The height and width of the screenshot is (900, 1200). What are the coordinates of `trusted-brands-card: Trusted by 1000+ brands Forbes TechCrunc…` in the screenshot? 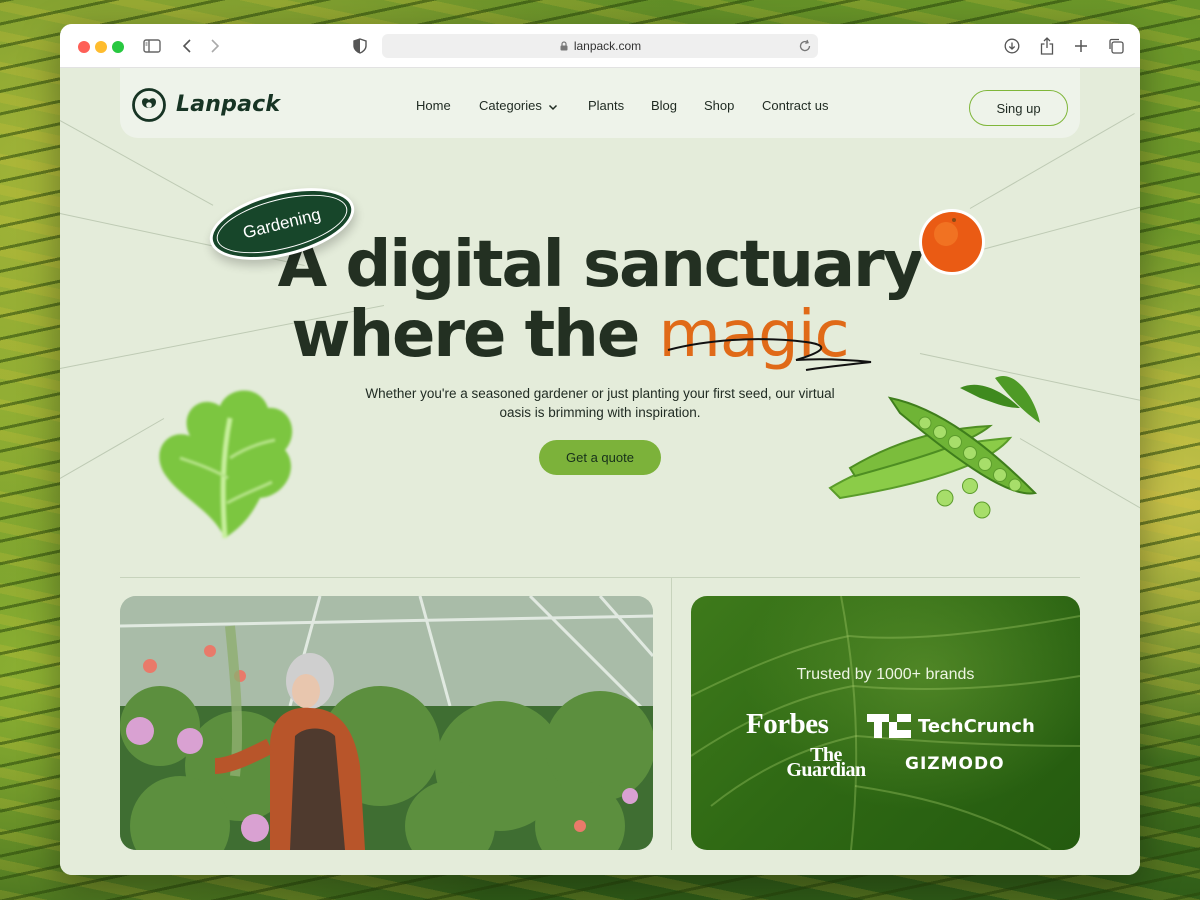 It's located at (885, 723).